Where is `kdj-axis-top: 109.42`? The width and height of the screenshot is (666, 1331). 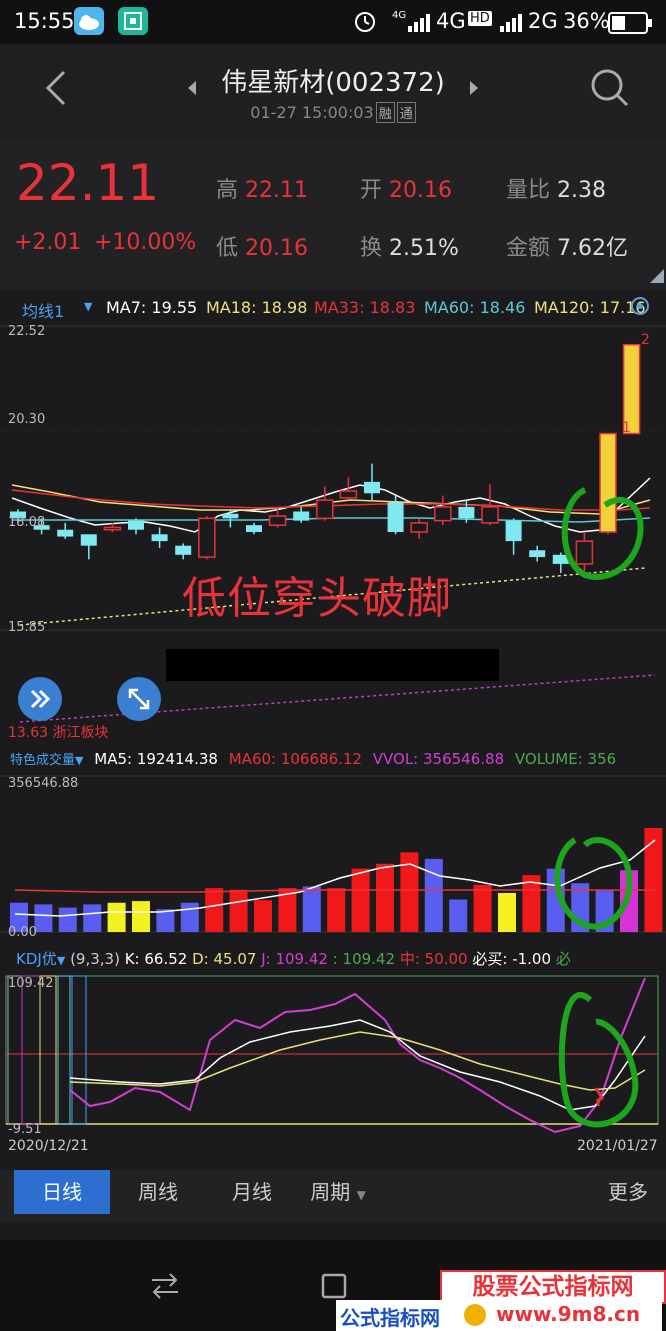
kdj-axis-top: 109.42 is located at coordinates (31, 983).